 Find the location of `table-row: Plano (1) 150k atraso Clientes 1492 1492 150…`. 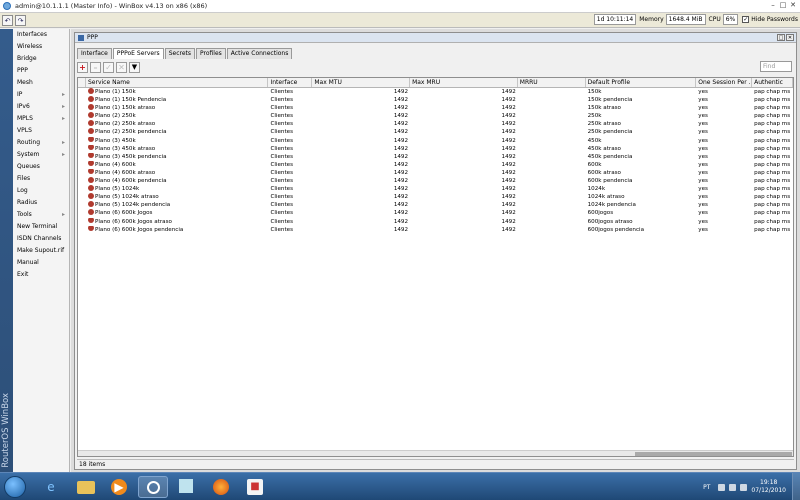

table-row: Plano (1) 150k atraso Clientes 1492 1492 150… is located at coordinates (435, 108).